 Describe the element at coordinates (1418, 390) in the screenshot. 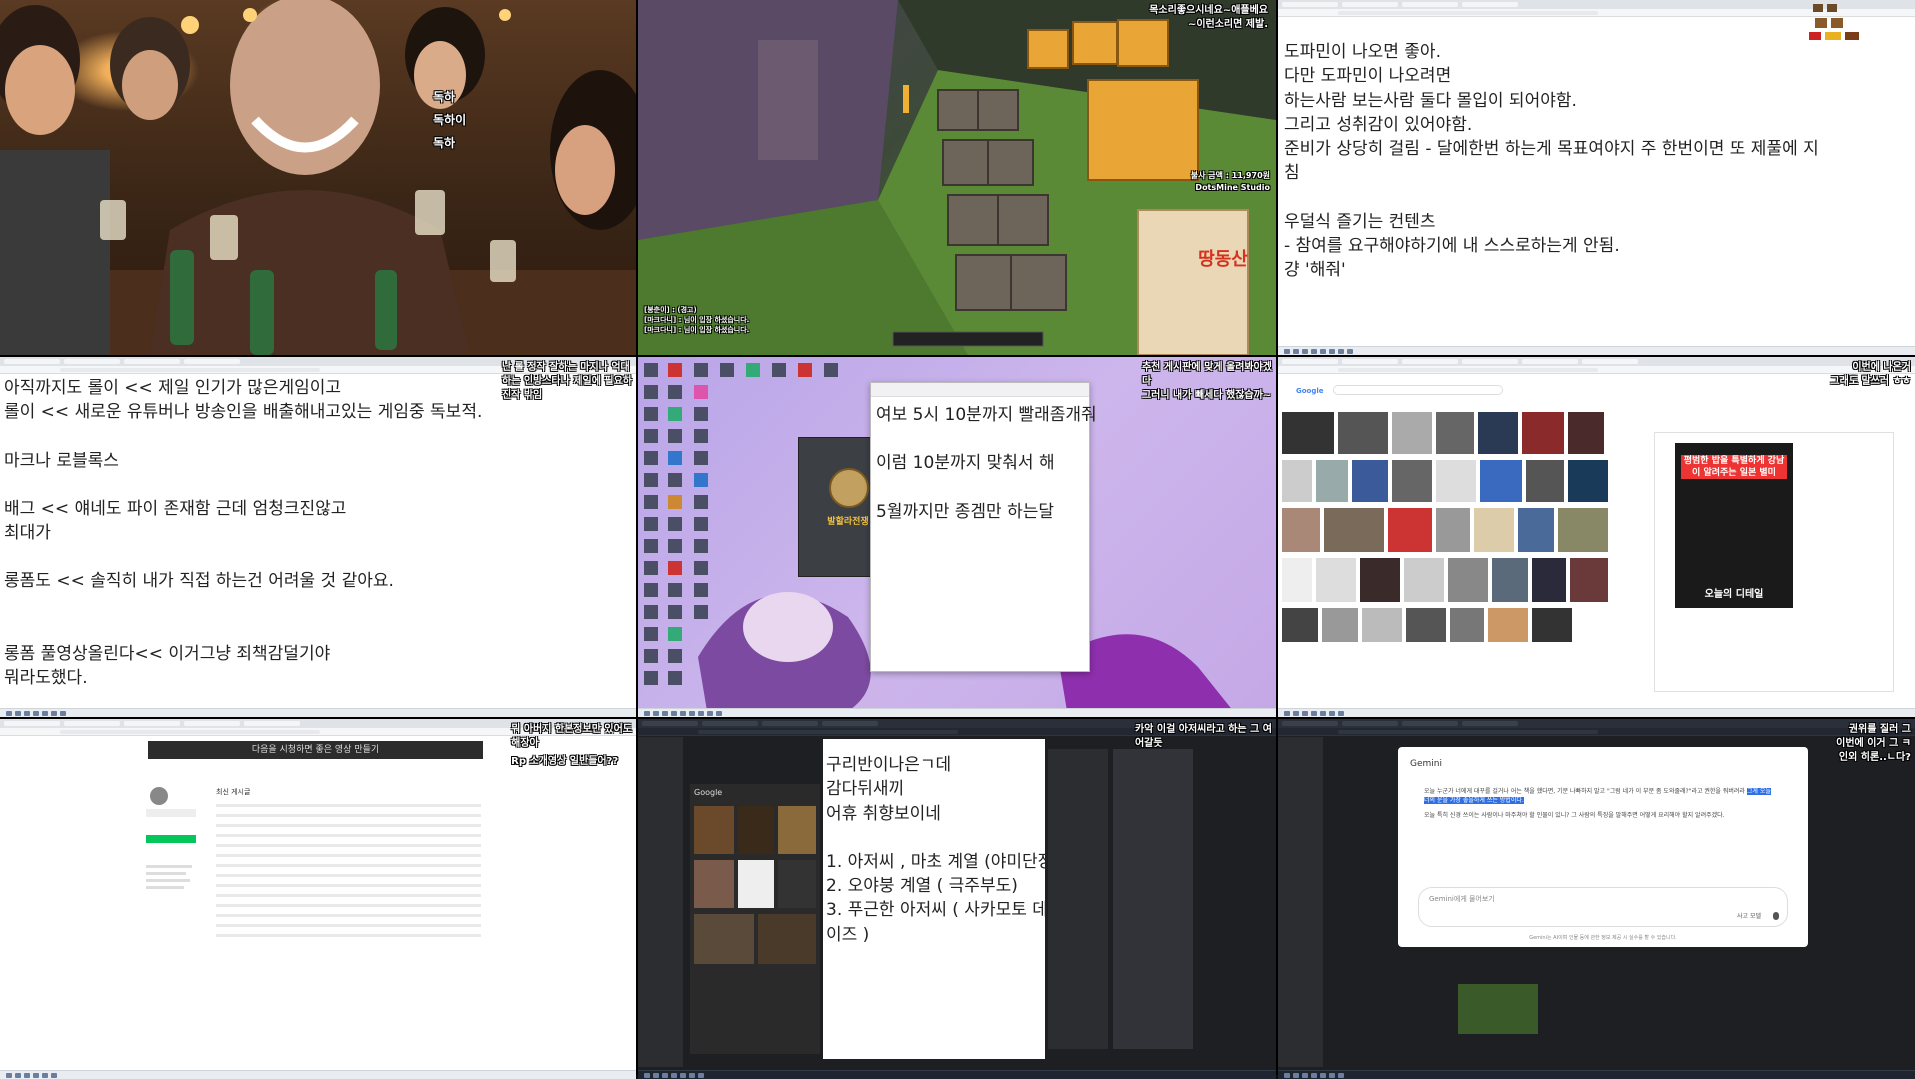

I see `search-input` at that location.